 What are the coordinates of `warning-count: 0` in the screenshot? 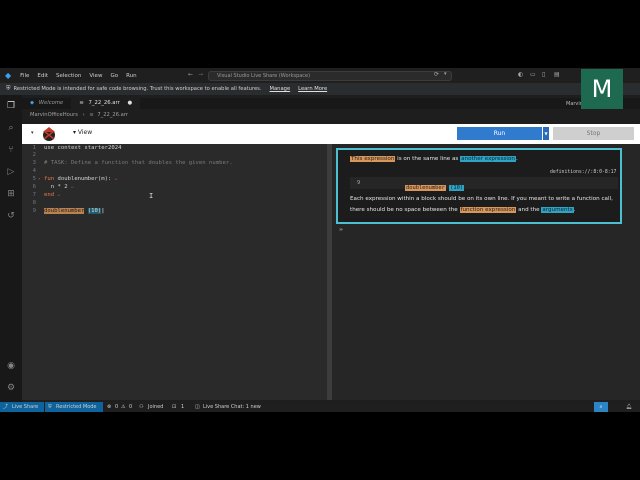 It's located at (131, 407).